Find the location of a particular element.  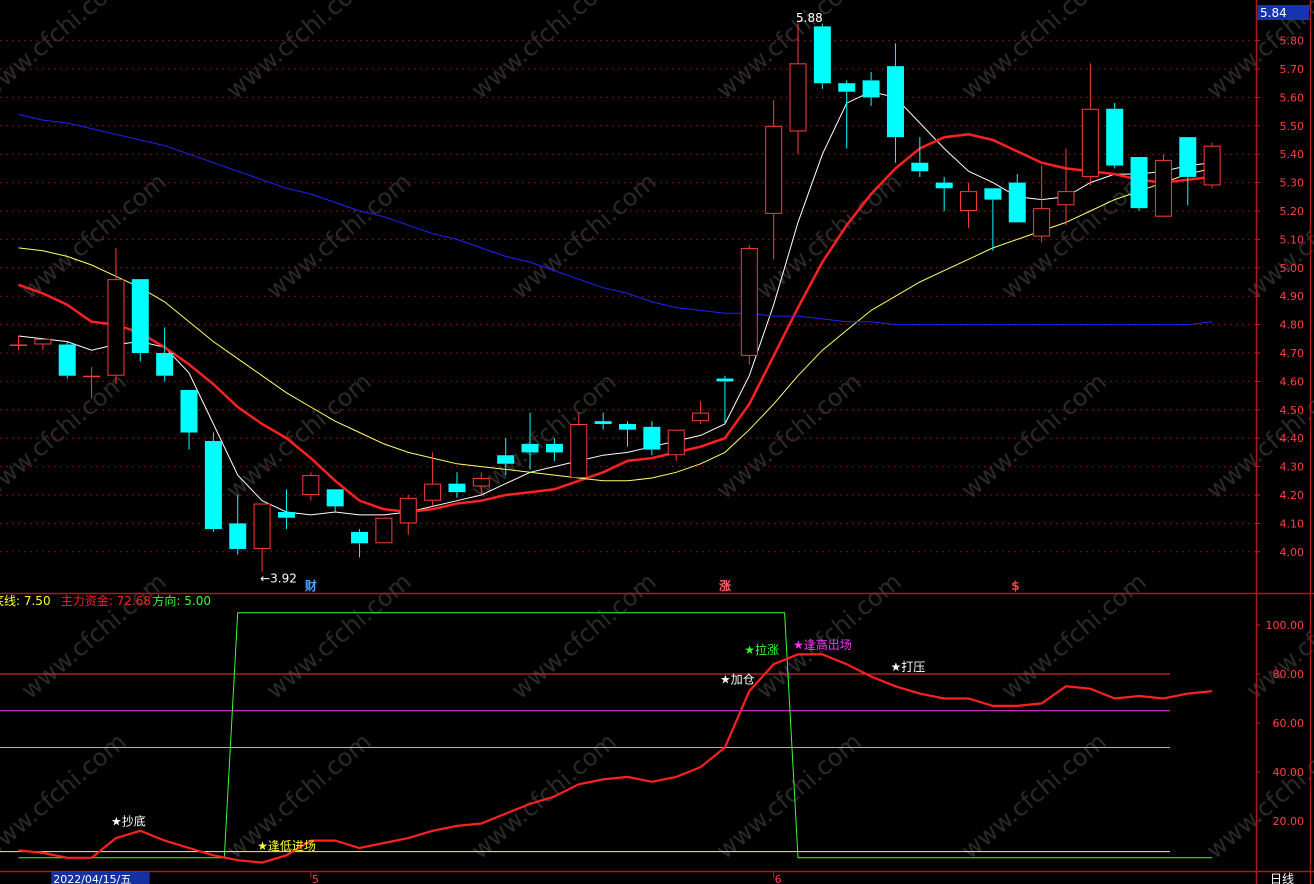

event-marker: $ is located at coordinates (1015, 586).